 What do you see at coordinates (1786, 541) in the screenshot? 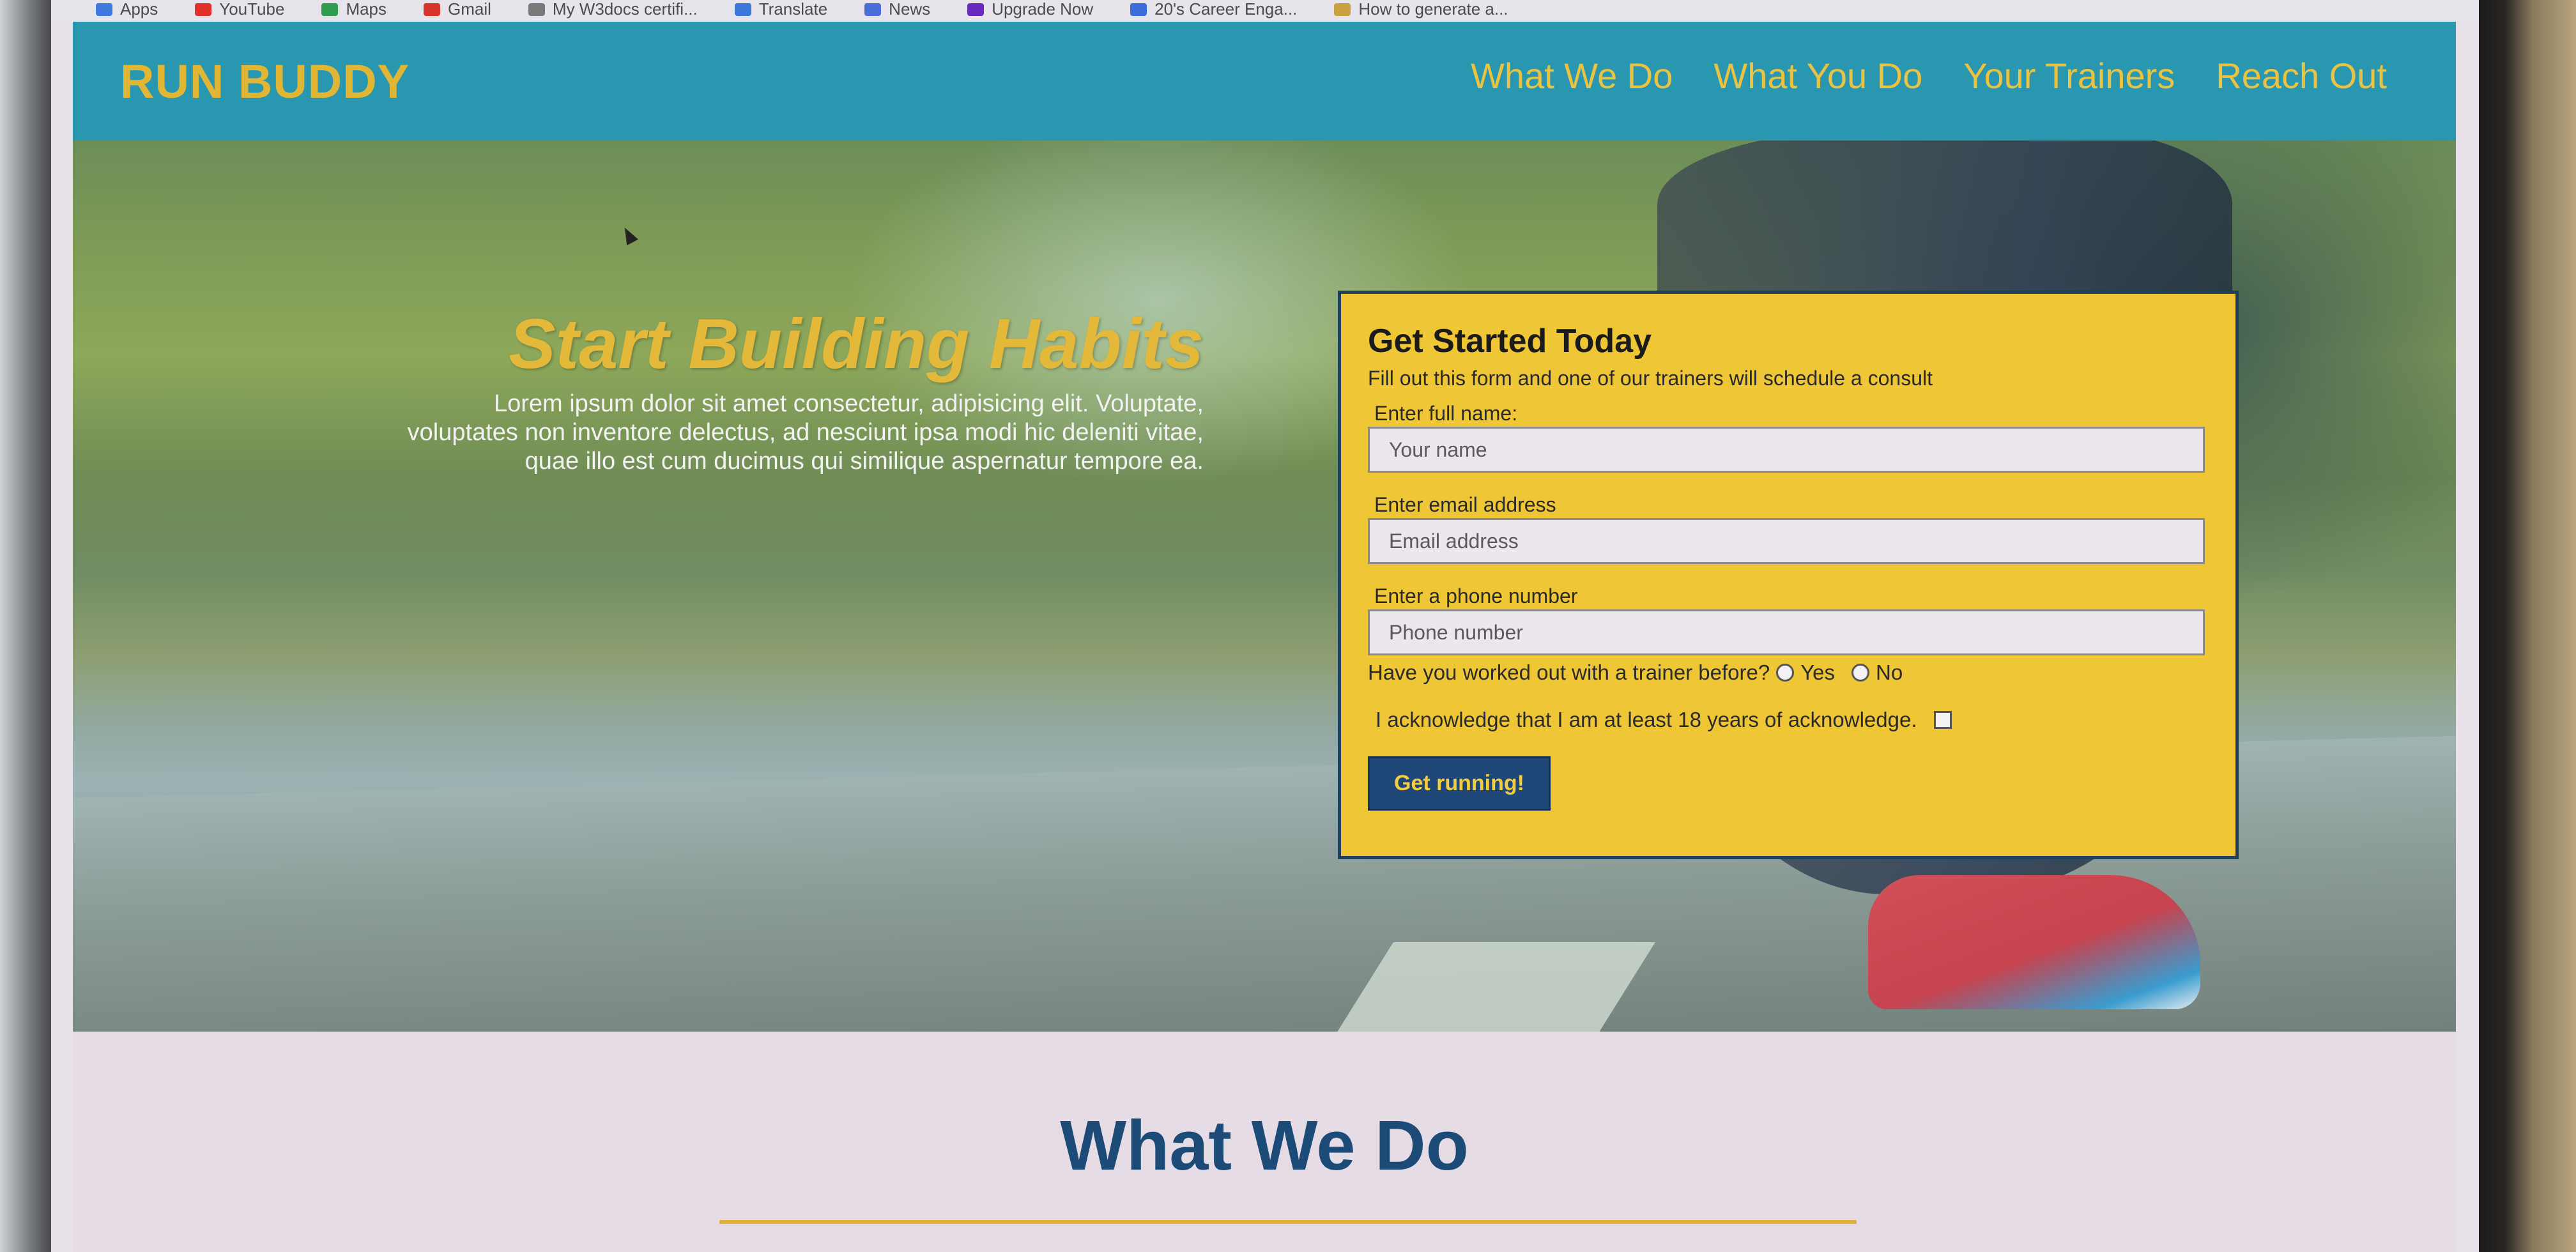
I see `email-input` at bounding box center [1786, 541].